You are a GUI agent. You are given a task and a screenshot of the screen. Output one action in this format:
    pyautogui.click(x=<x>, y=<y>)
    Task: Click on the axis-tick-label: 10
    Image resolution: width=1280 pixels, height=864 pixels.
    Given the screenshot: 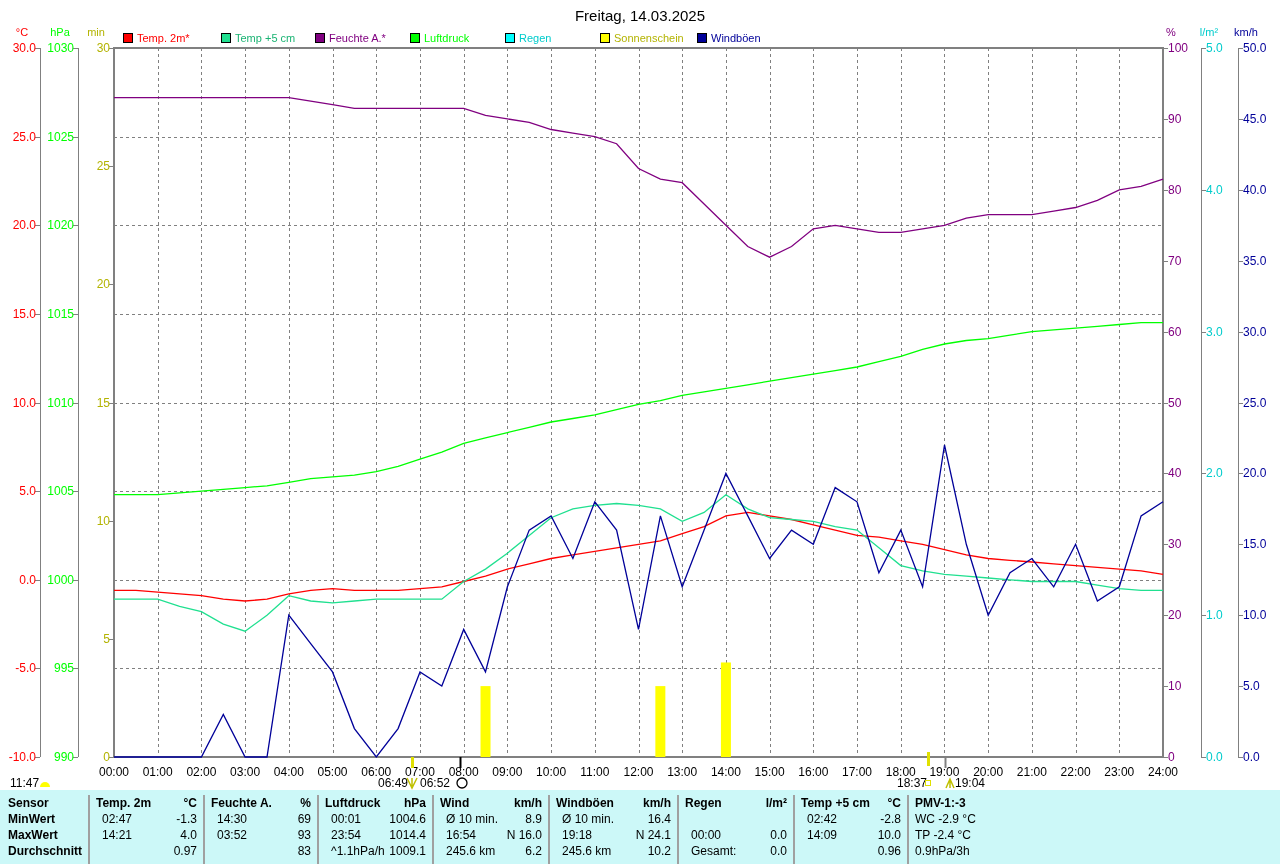 What is the action you would take?
    pyautogui.click(x=103, y=520)
    